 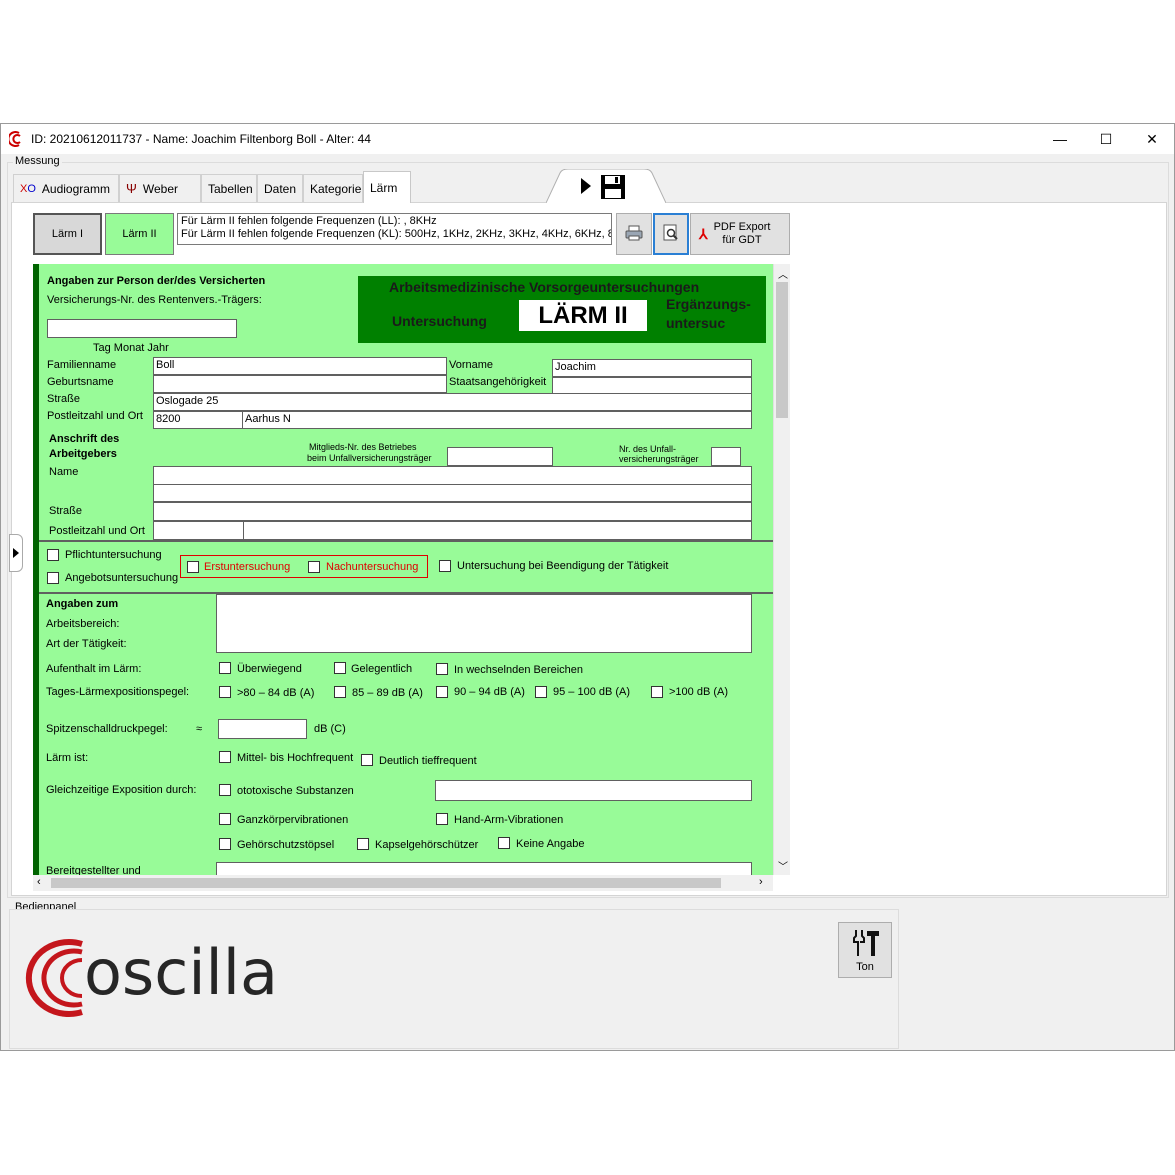 What do you see at coordinates (66, 511) in the screenshot?
I see `ag-strasse-label: Straße` at bounding box center [66, 511].